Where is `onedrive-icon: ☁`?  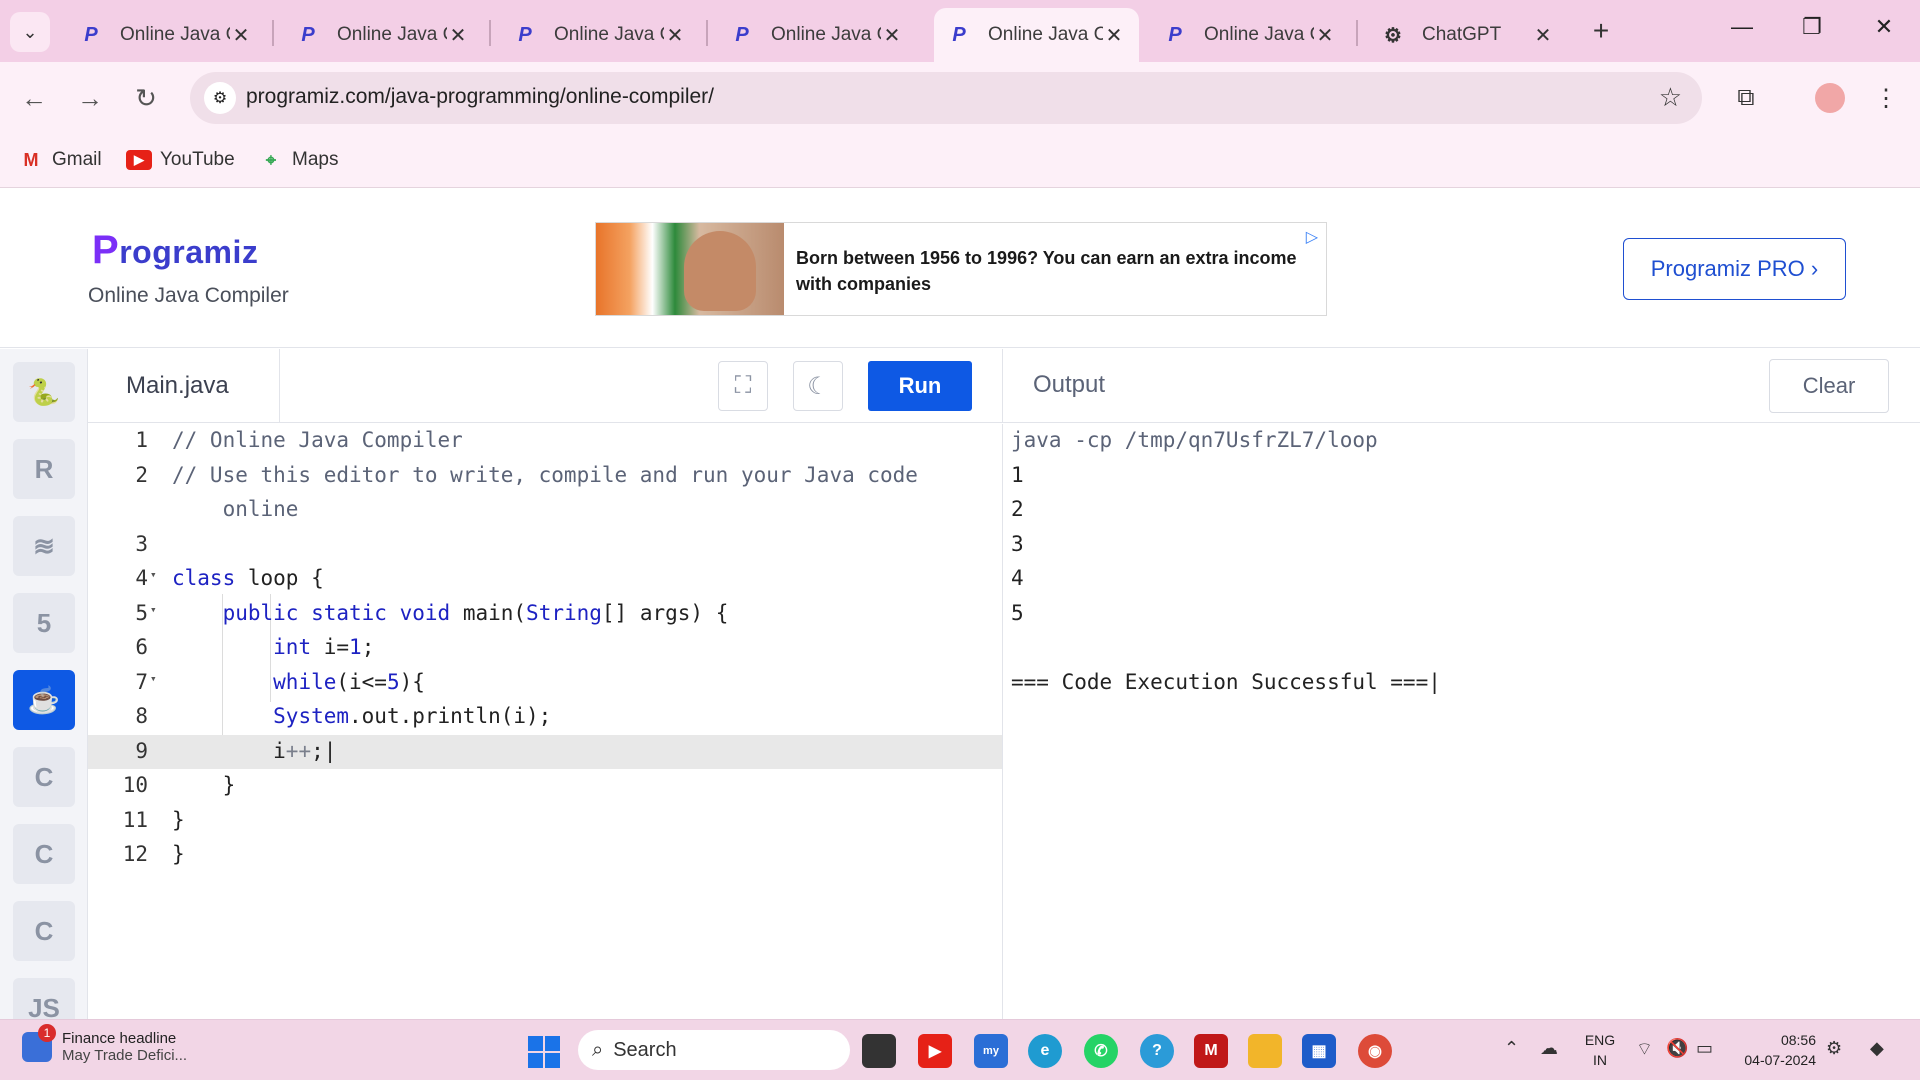
onedrive-icon: ☁ is located at coordinates (1549, 1048).